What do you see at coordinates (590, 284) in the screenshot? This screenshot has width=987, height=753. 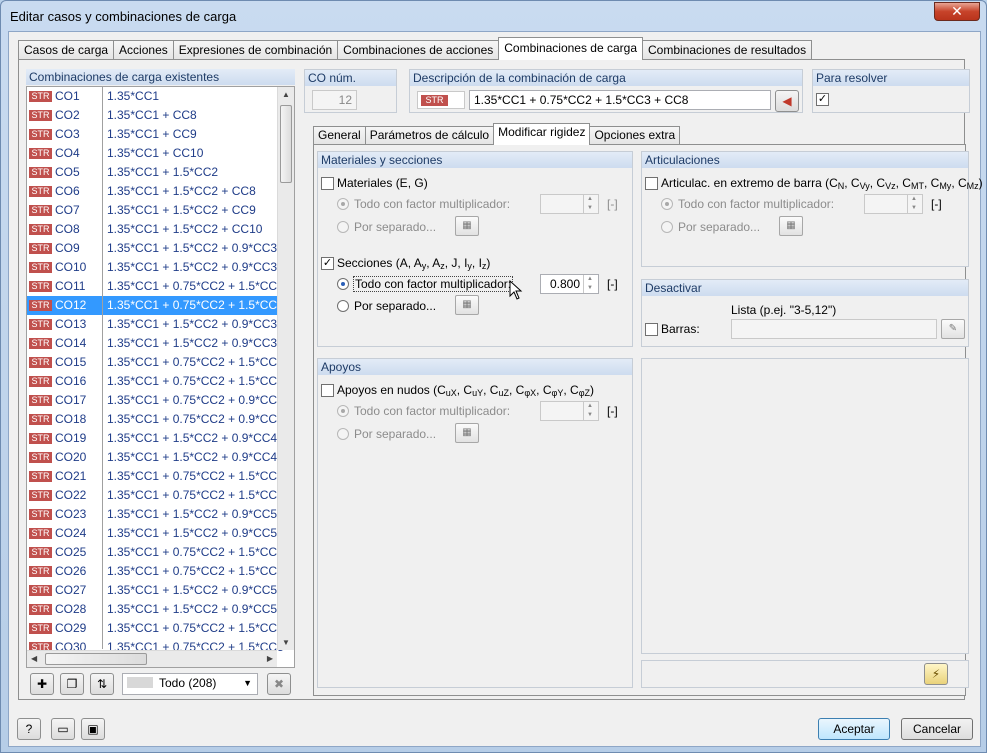 I see `sections-factor-spinner` at bounding box center [590, 284].